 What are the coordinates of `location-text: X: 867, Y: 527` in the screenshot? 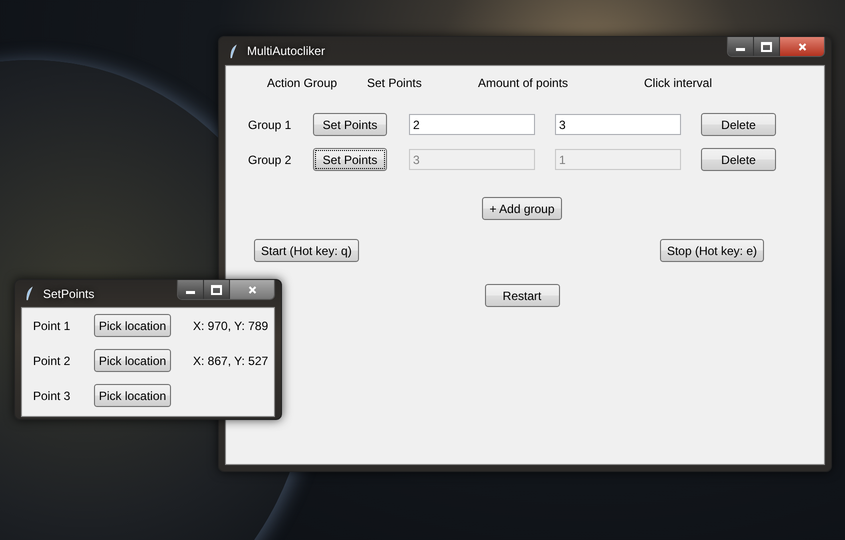 It's located at (230, 361).